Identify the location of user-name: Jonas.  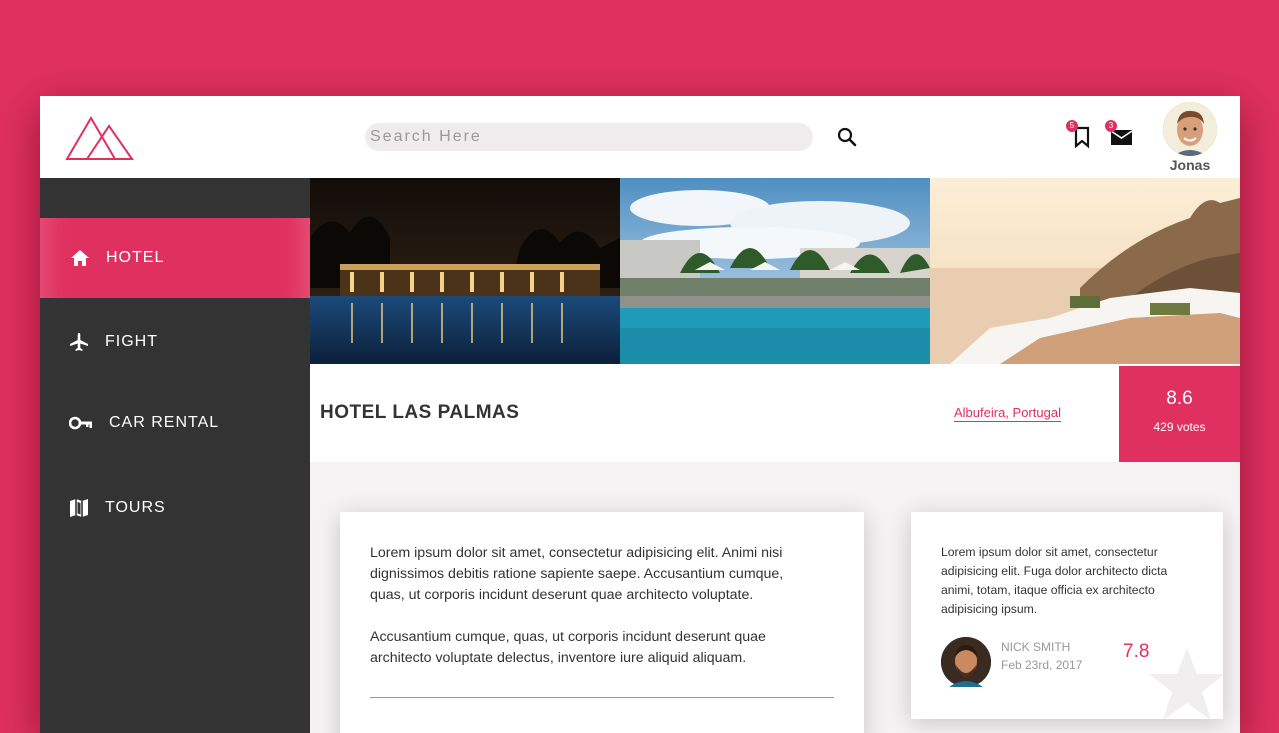
(1190, 165).